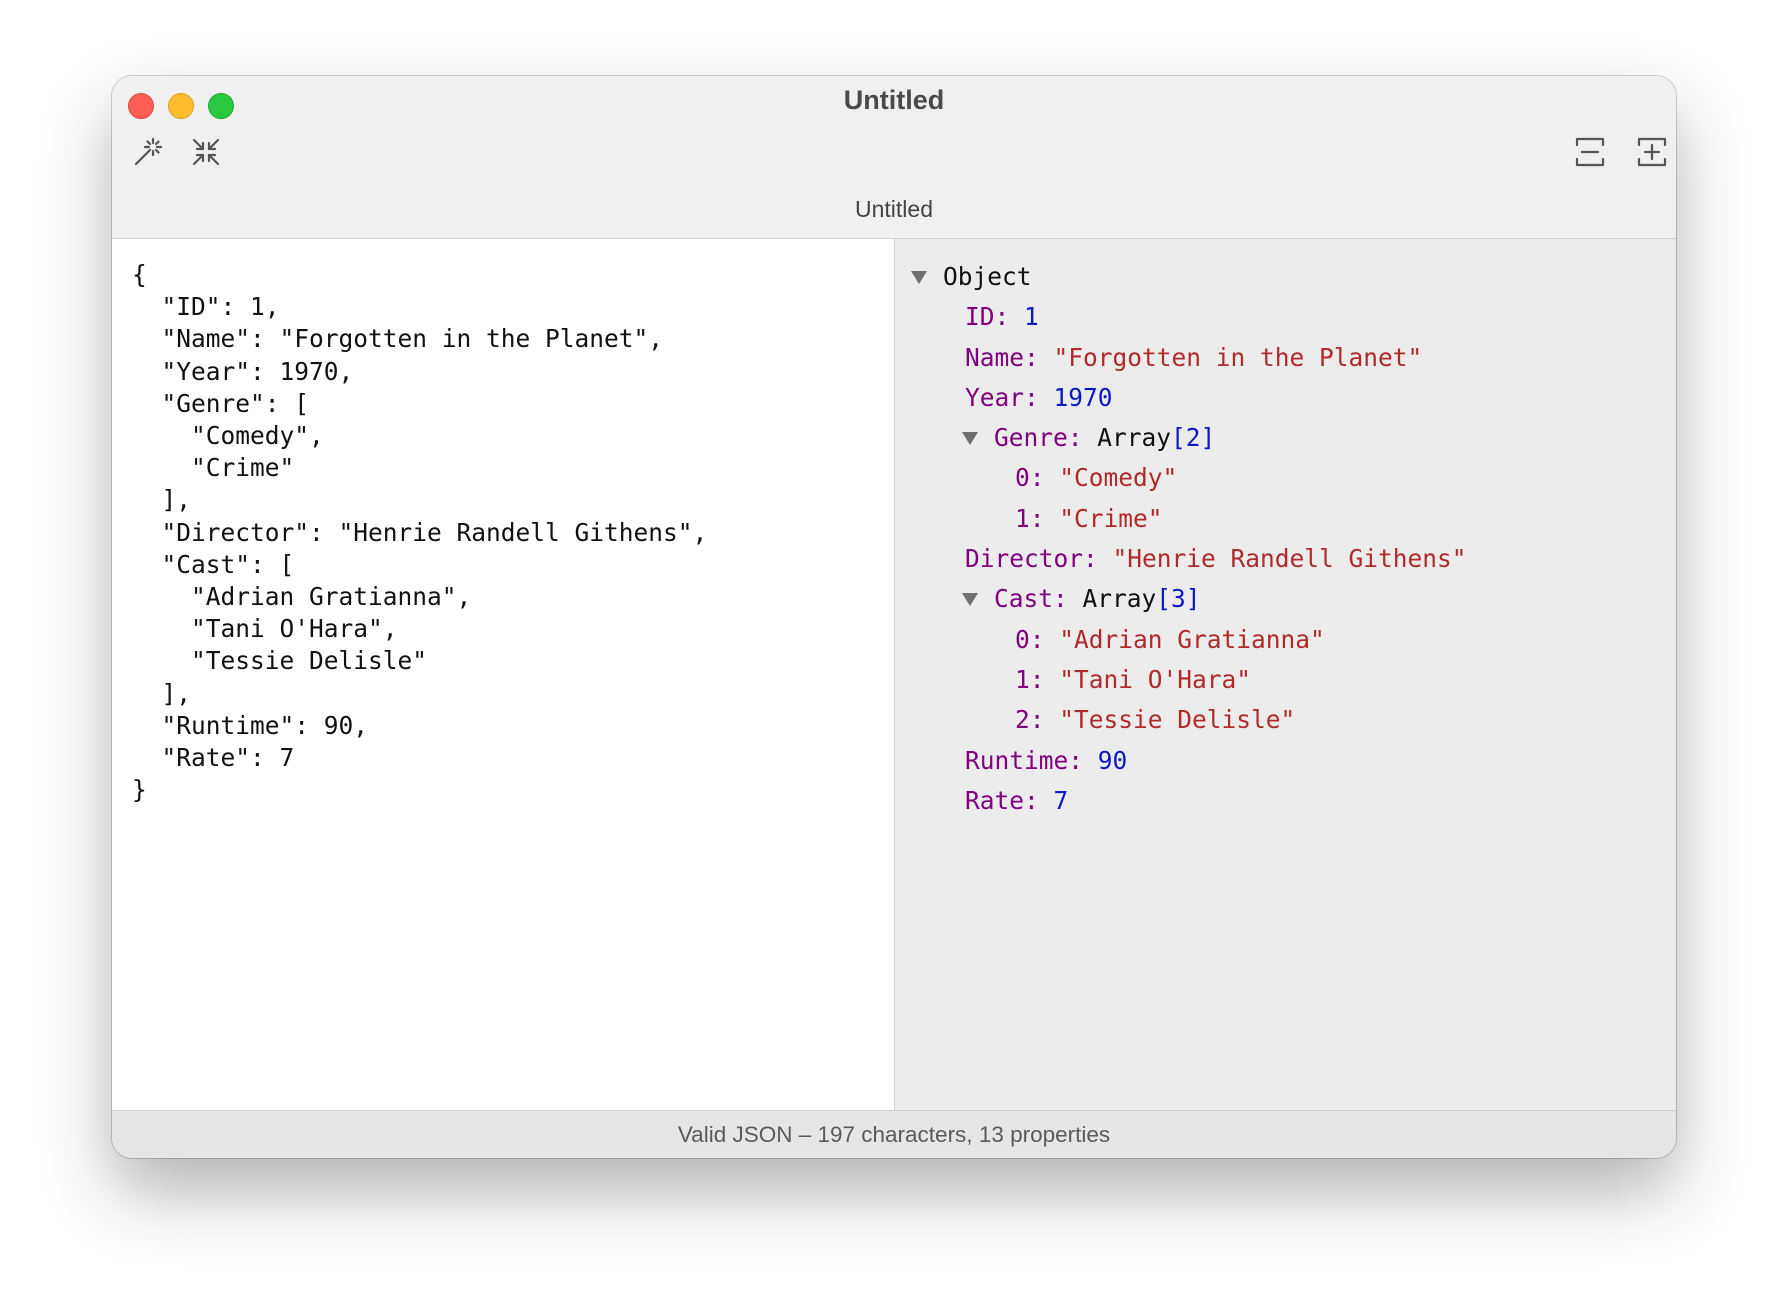  I want to click on tree-value: "Comedy", so click(1118, 478).